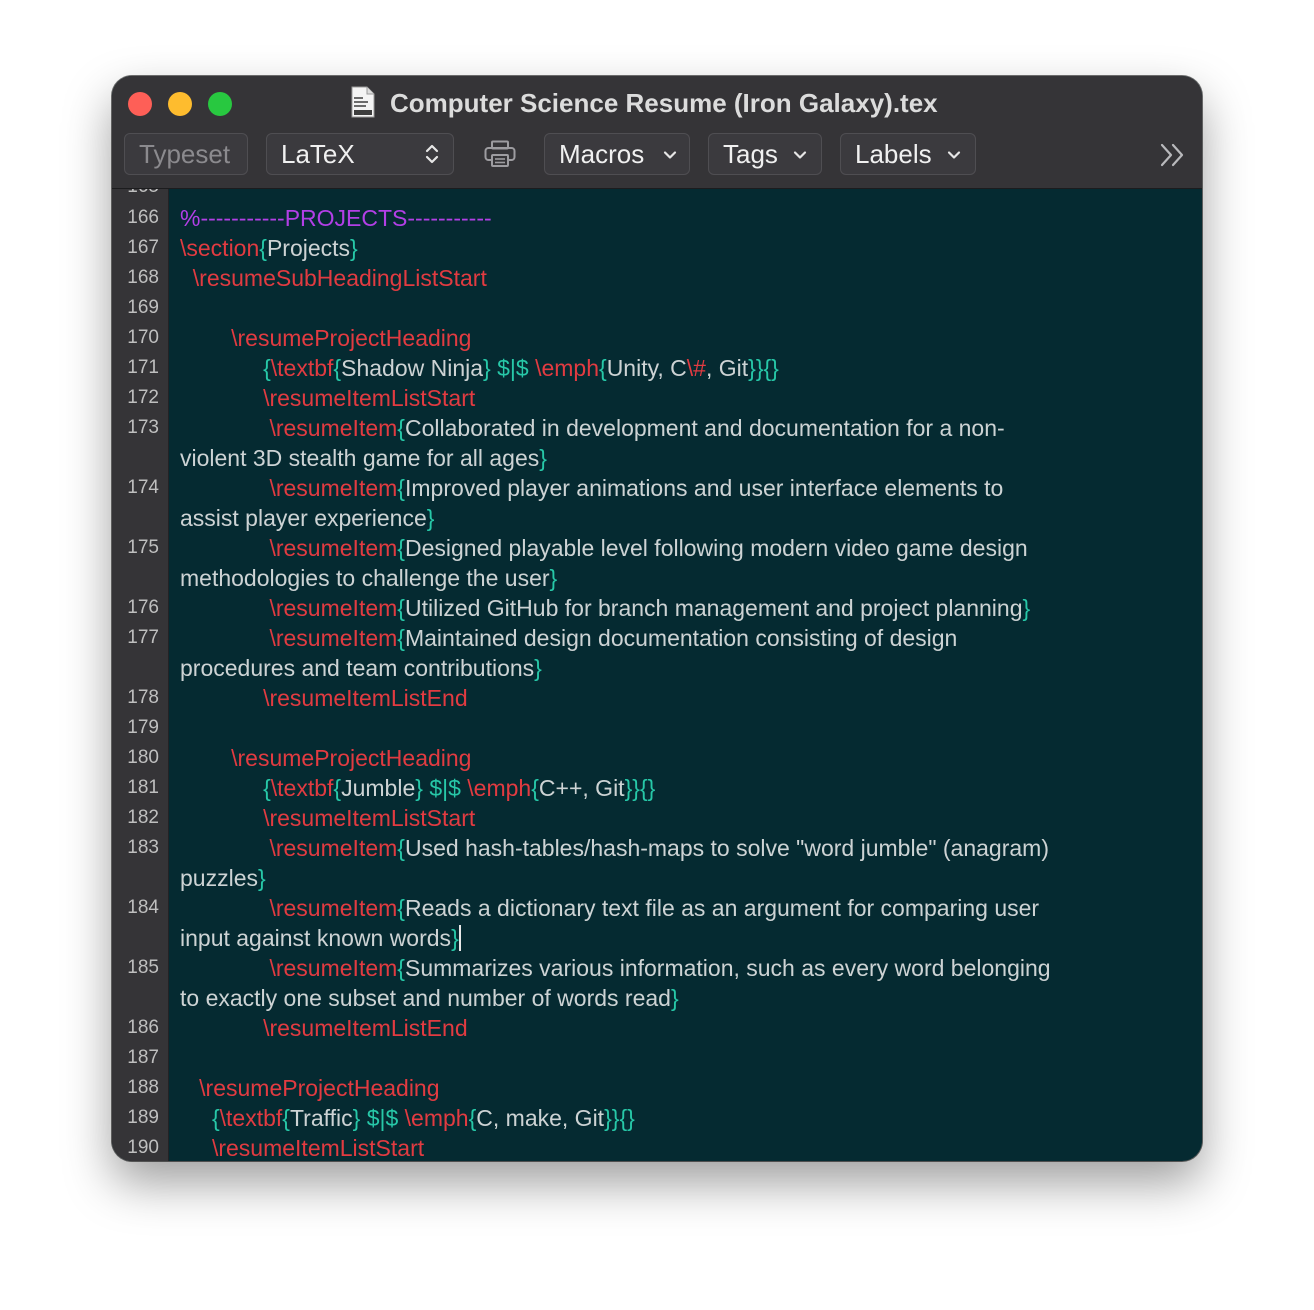 The width and height of the screenshot is (1314, 1310). What do you see at coordinates (365, 1028) in the screenshot?
I see `latex-command: \resumeItemListEnd` at bounding box center [365, 1028].